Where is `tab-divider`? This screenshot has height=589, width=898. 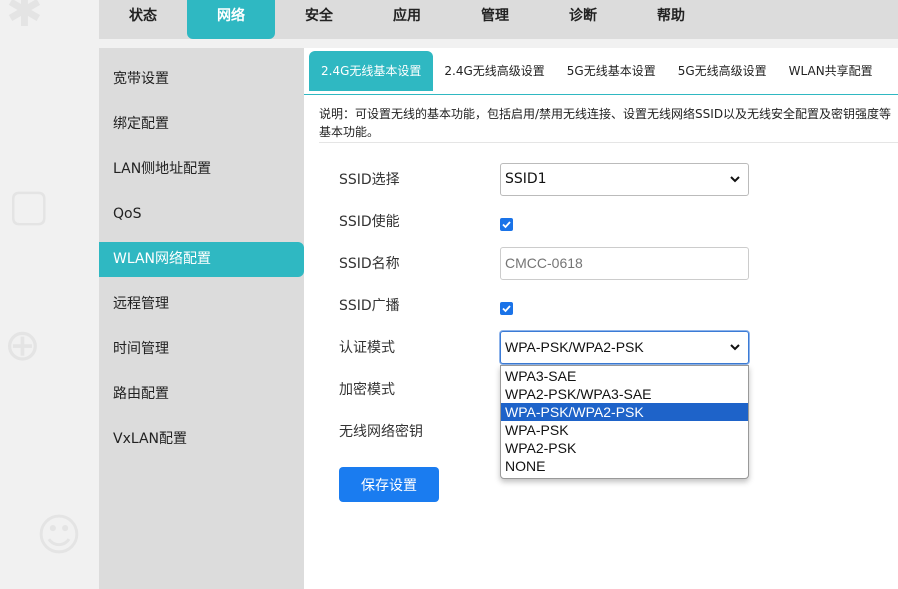
tab-divider is located at coordinates (601, 94).